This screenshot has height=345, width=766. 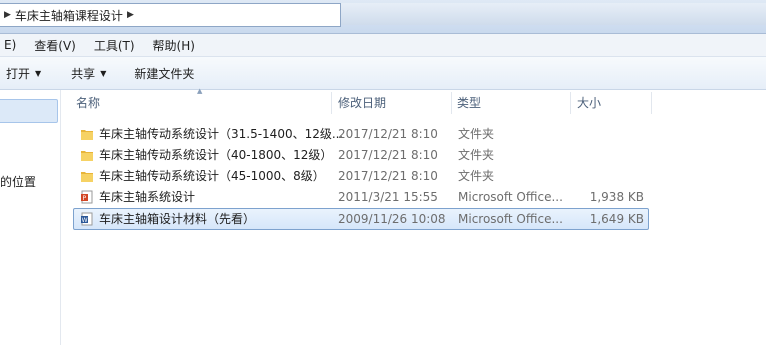 What do you see at coordinates (589, 103) in the screenshot?
I see `column-size: 大小` at bounding box center [589, 103].